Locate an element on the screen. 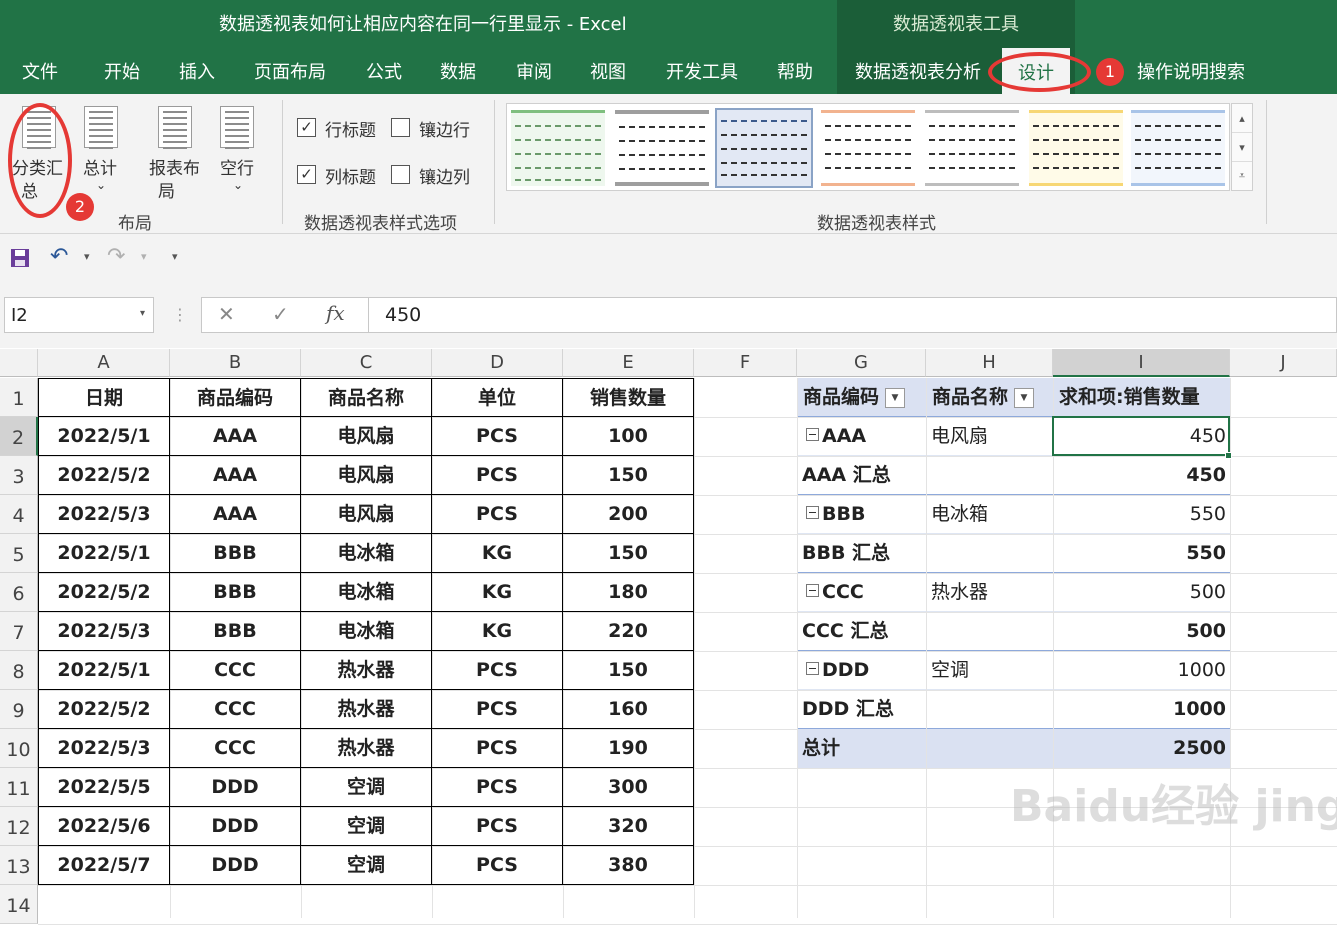  customize-qat-icon: ▾ is located at coordinates (175, 256).